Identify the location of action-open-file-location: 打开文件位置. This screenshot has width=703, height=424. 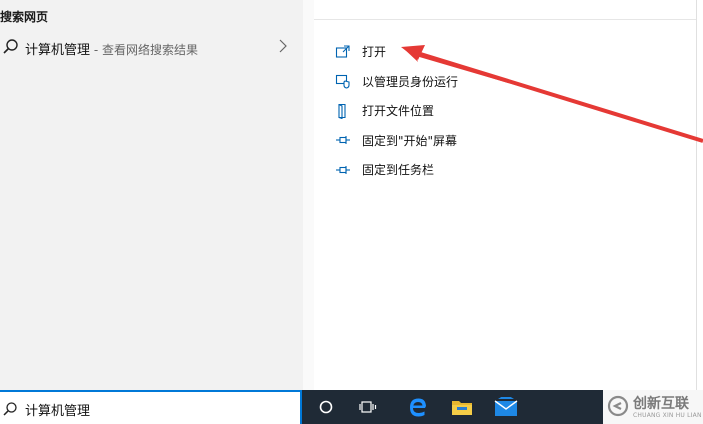
(396, 111).